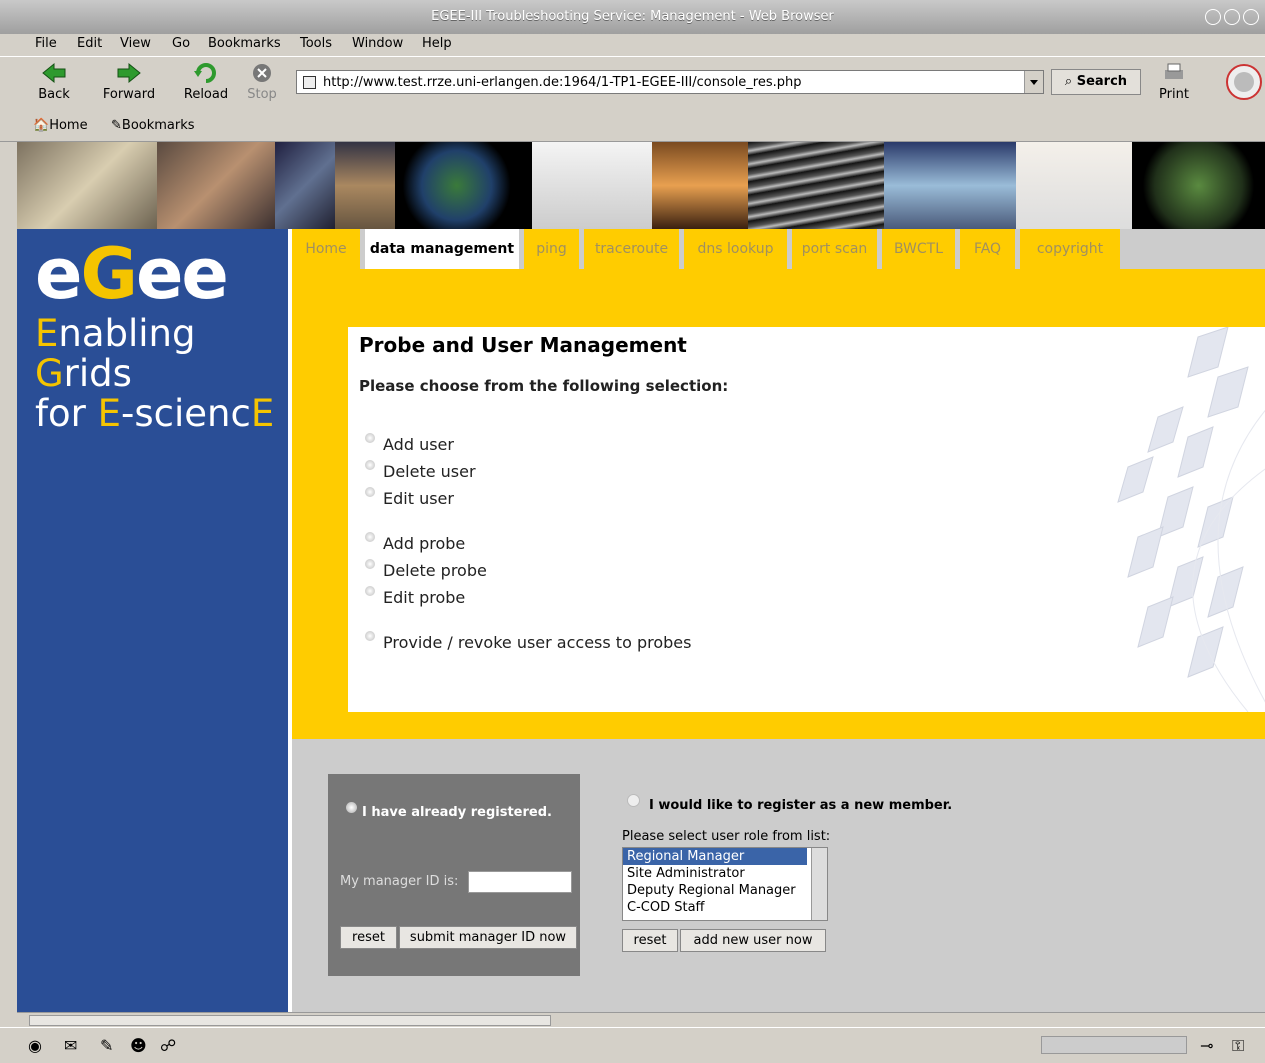 Image resolution: width=1265 pixels, height=1063 pixels. Describe the element at coordinates (161, 374) in the screenshot. I see `egee-tagline: Enabling Grids for E-sciencE` at that location.